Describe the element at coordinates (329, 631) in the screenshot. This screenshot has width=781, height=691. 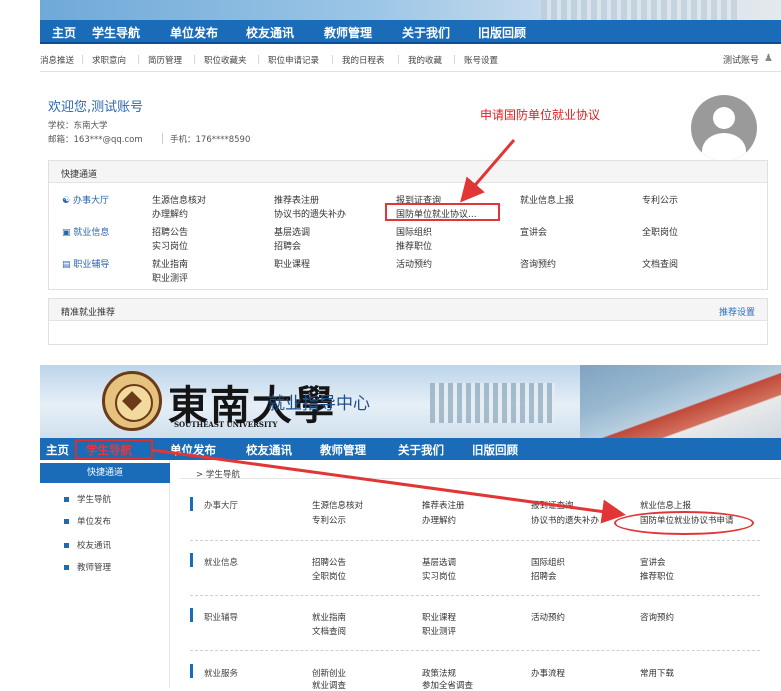
I see `section-link: 文档查阅` at that location.